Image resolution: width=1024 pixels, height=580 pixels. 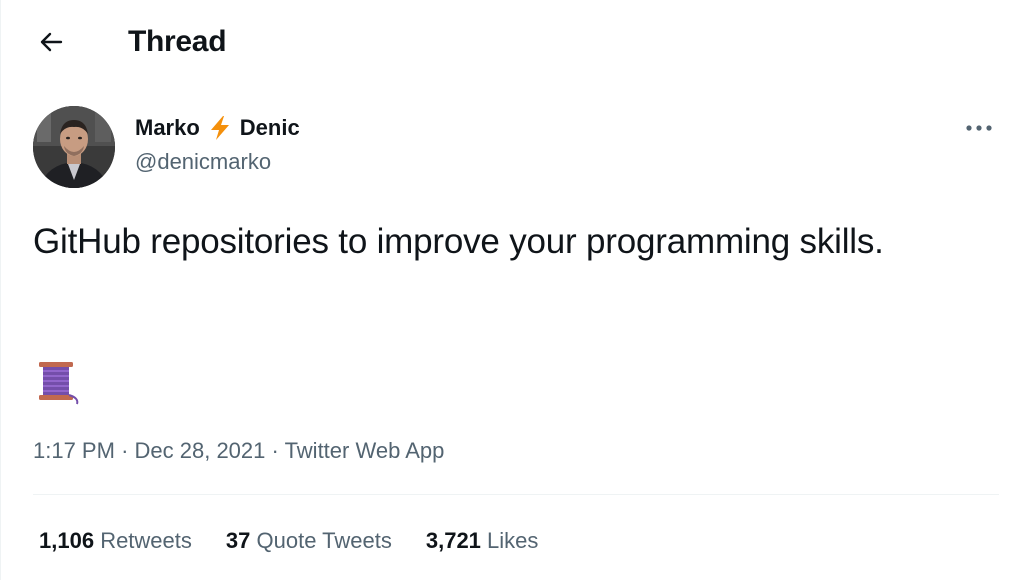 What do you see at coordinates (324, 540) in the screenshot?
I see `stat-label: Quote Tweets` at bounding box center [324, 540].